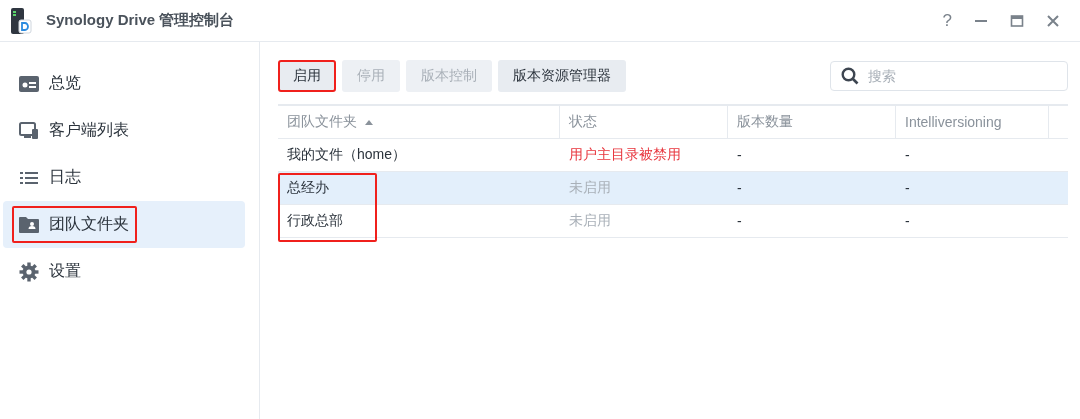 This screenshot has height=419, width=1080. I want to click on sidebar-item: 设置, so click(124, 271).